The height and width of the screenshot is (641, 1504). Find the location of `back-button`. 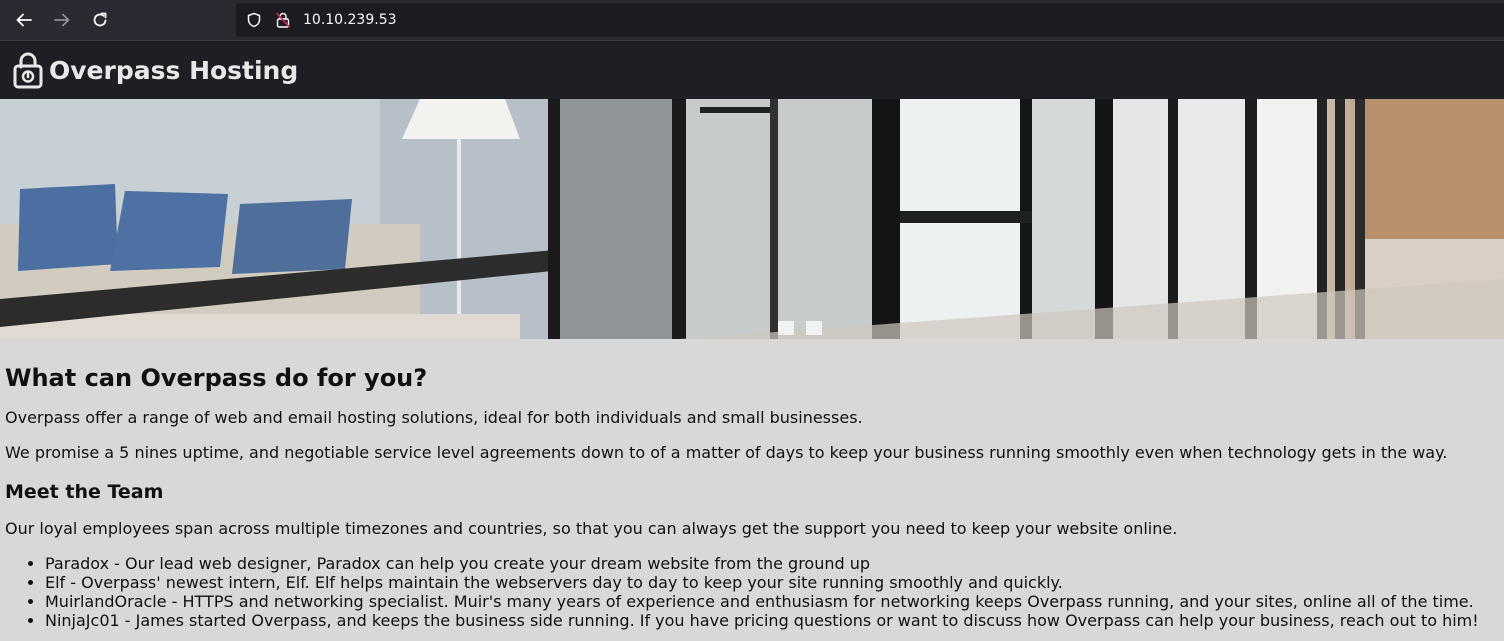

back-button is located at coordinates (24, 20).